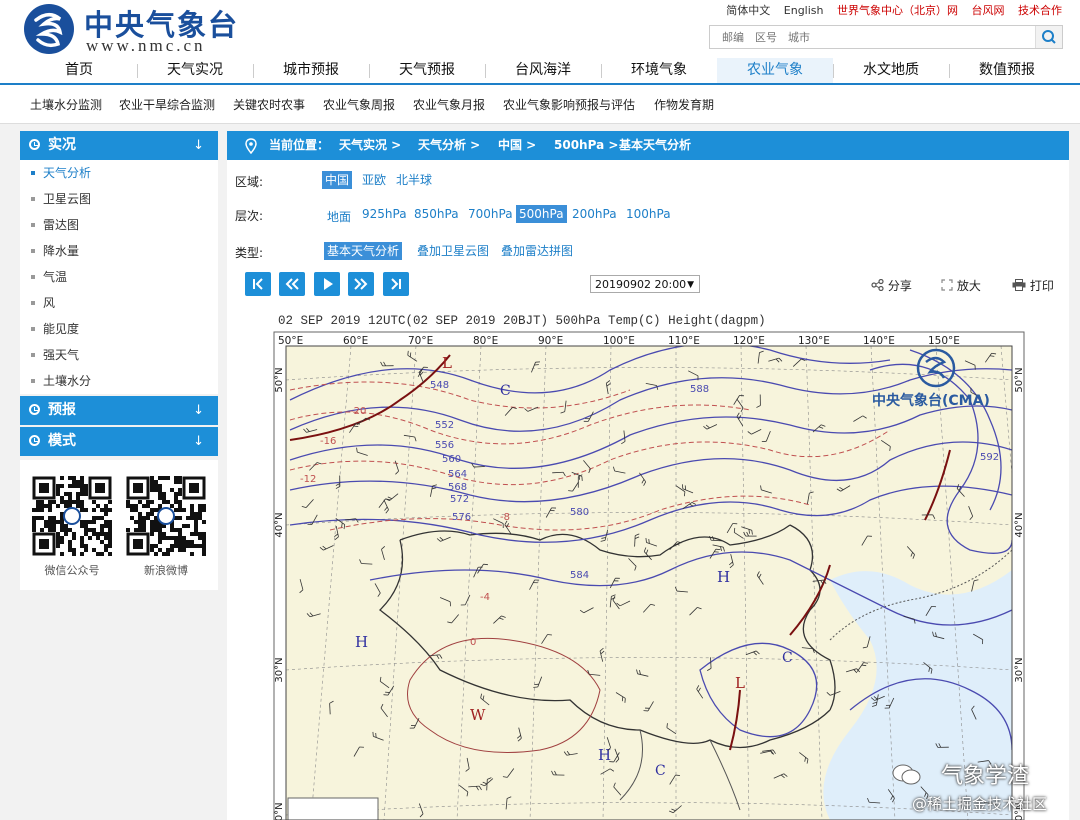 The image size is (1080, 820). What do you see at coordinates (449, 104) in the screenshot?
I see `subnav-monthly-report: 农业气象月报` at bounding box center [449, 104].